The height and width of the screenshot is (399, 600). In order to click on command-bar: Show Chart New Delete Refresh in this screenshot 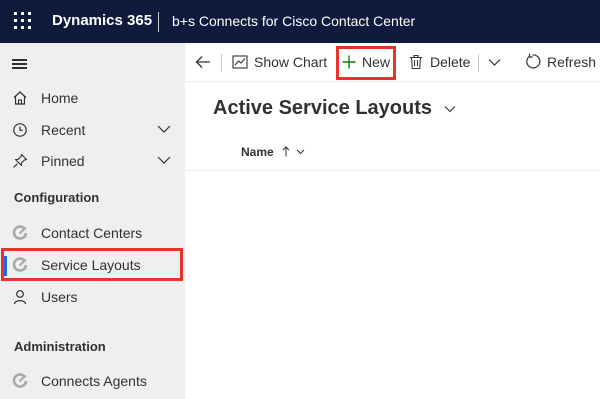, I will do `click(392, 62)`.